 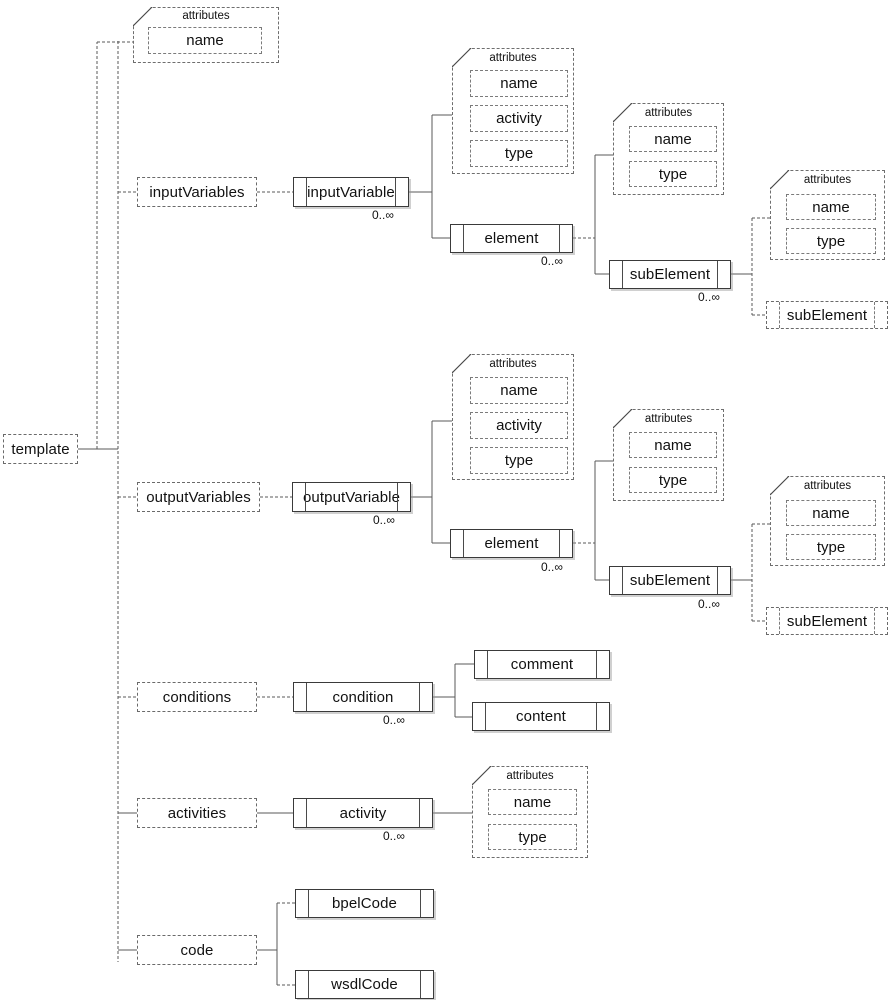 I want to click on attributes-title-outputVariable: attributes, so click(x=513, y=364).